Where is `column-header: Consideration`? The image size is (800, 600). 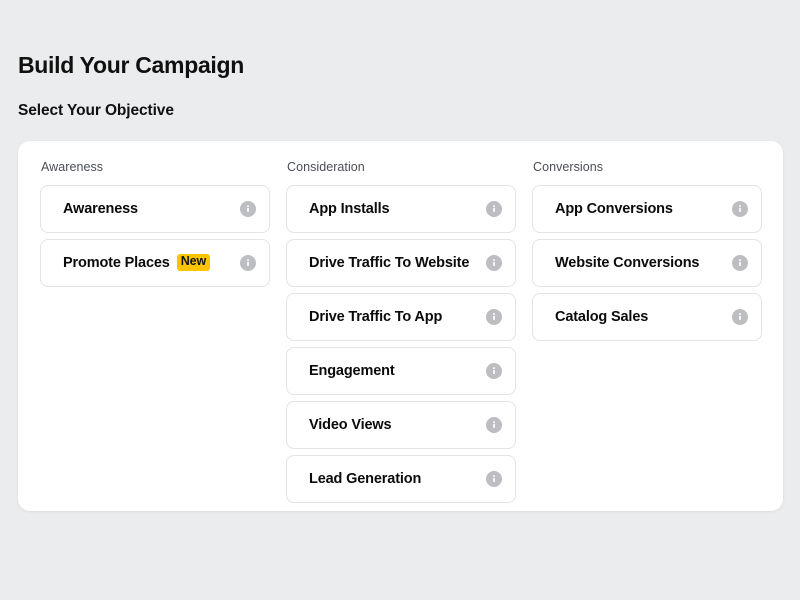
column-header: Consideration is located at coordinates (326, 167).